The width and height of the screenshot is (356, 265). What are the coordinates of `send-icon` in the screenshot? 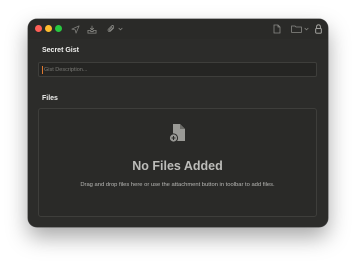 It's located at (75, 29).